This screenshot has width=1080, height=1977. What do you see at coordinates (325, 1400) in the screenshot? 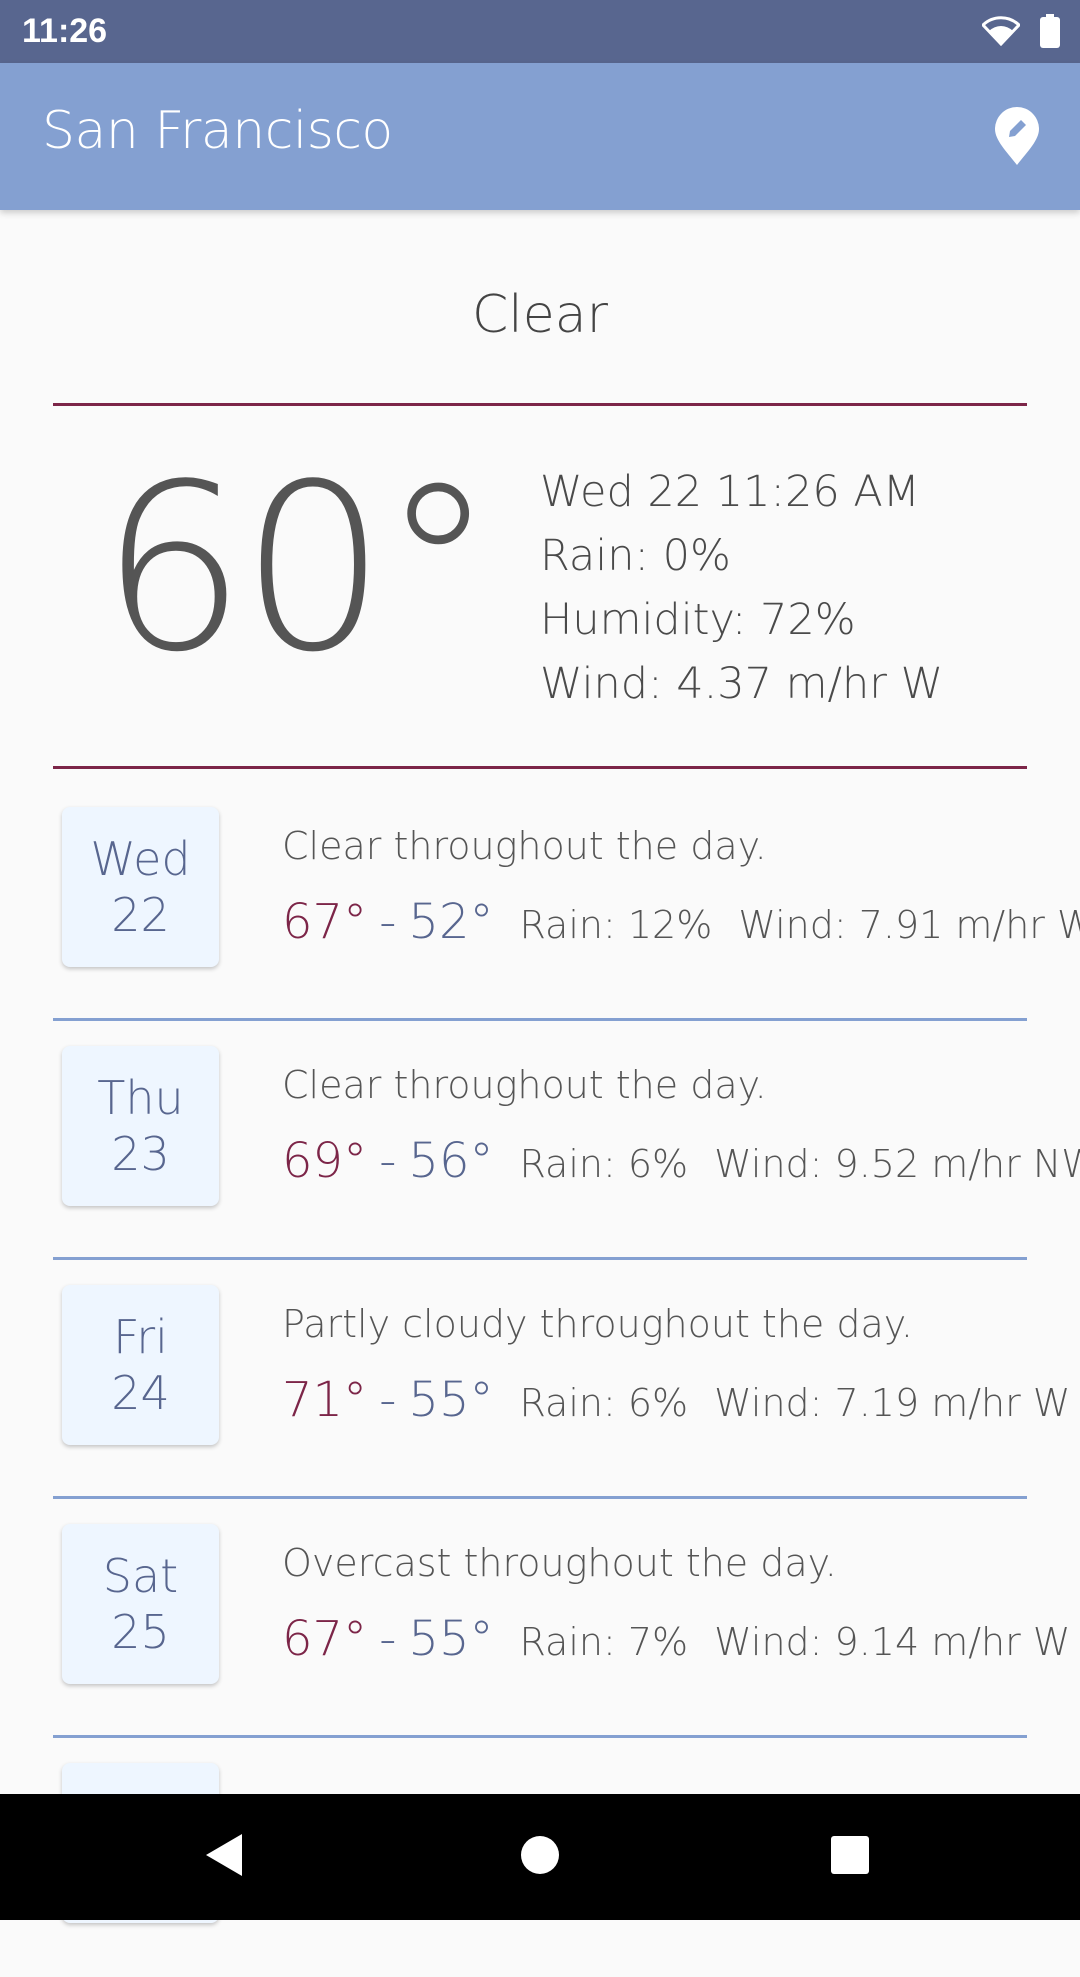
I see `forecast-high: 71°` at bounding box center [325, 1400].